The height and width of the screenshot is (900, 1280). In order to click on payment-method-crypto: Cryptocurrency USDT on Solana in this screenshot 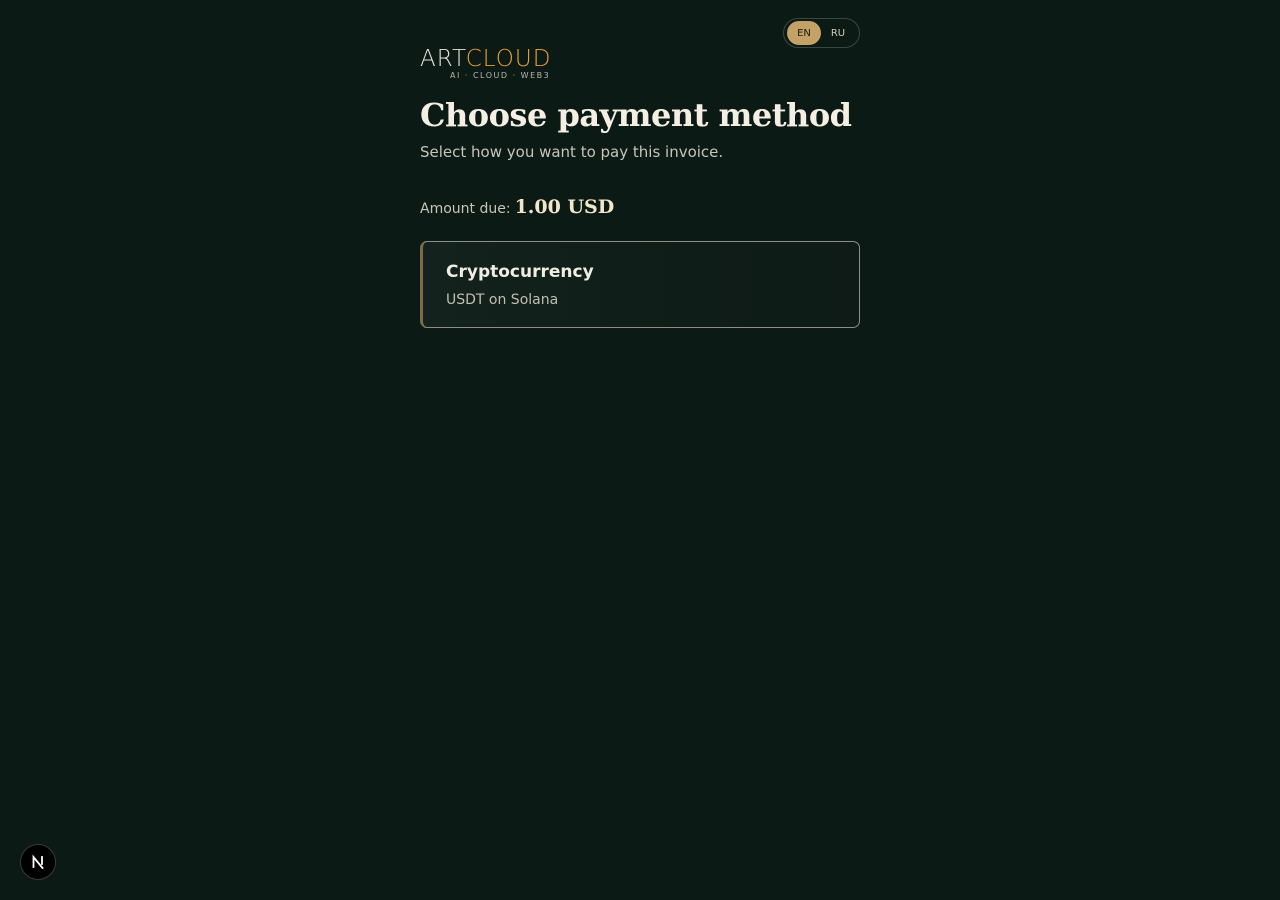, I will do `click(640, 284)`.